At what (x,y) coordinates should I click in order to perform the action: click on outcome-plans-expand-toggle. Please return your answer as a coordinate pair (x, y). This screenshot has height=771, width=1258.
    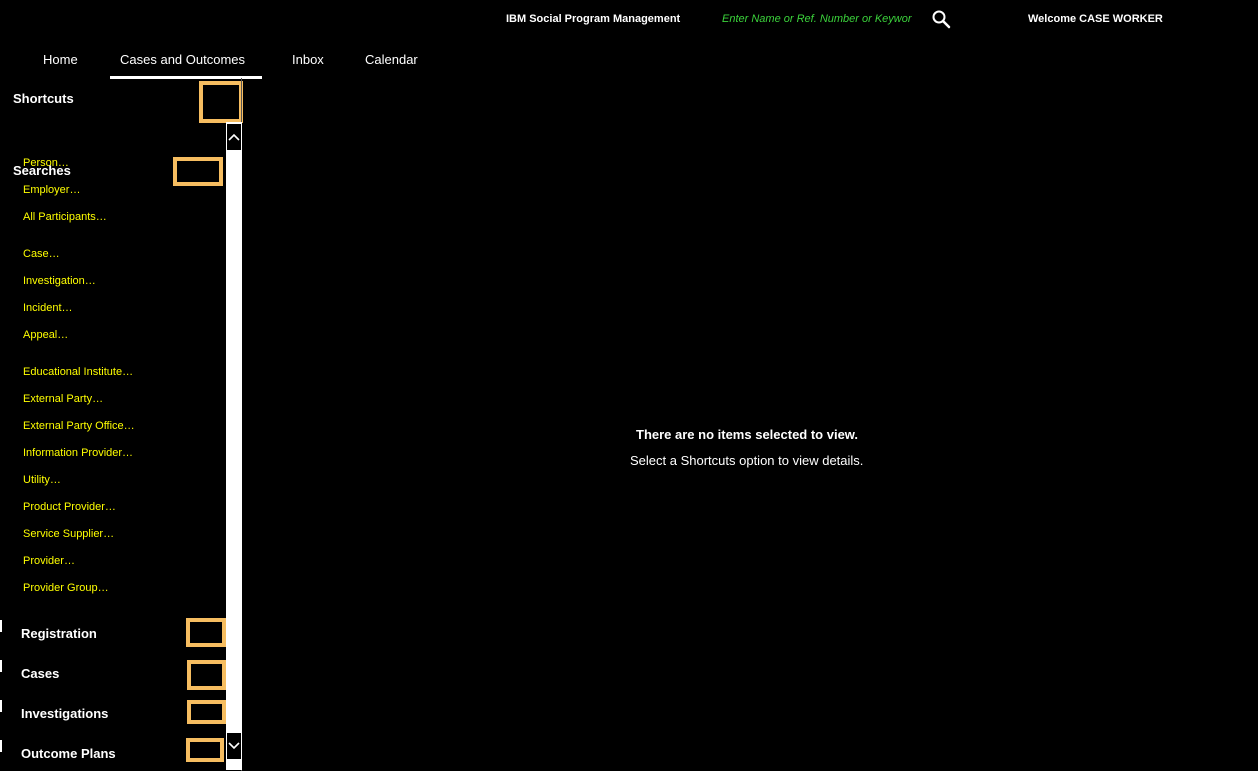
    Looking at the image, I should click on (205, 750).